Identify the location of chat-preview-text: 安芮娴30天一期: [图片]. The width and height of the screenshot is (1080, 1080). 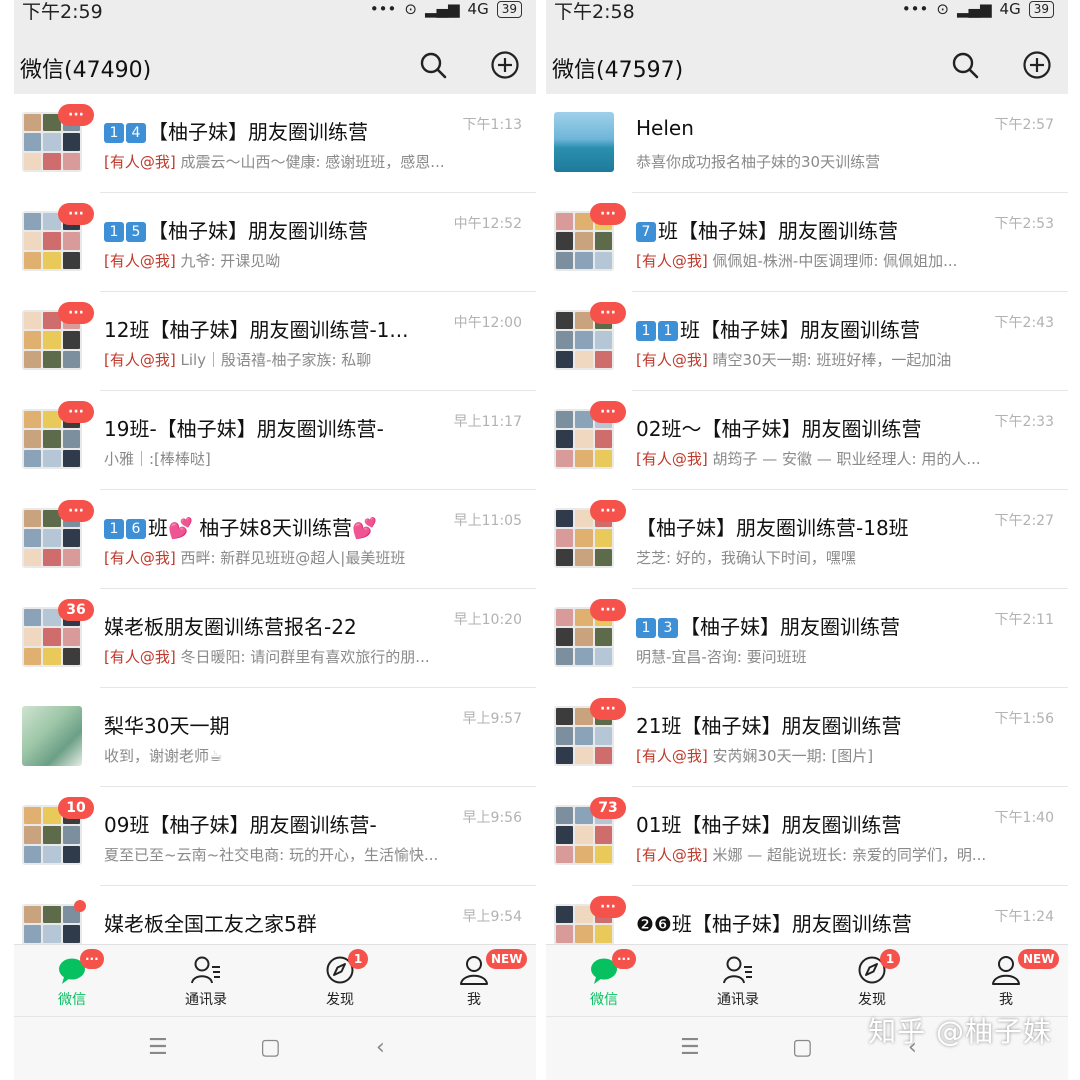
(790, 756).